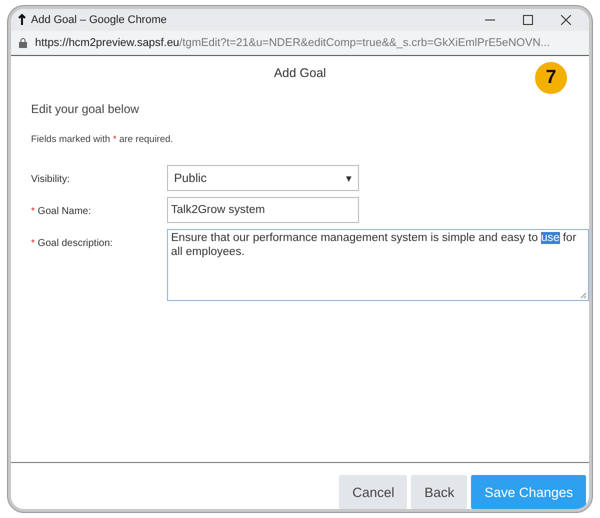 This screenshot has height=518, width=600. Describe the element at coordinates (23, 43) in the screenshot. I see `lock-icon` at that location.